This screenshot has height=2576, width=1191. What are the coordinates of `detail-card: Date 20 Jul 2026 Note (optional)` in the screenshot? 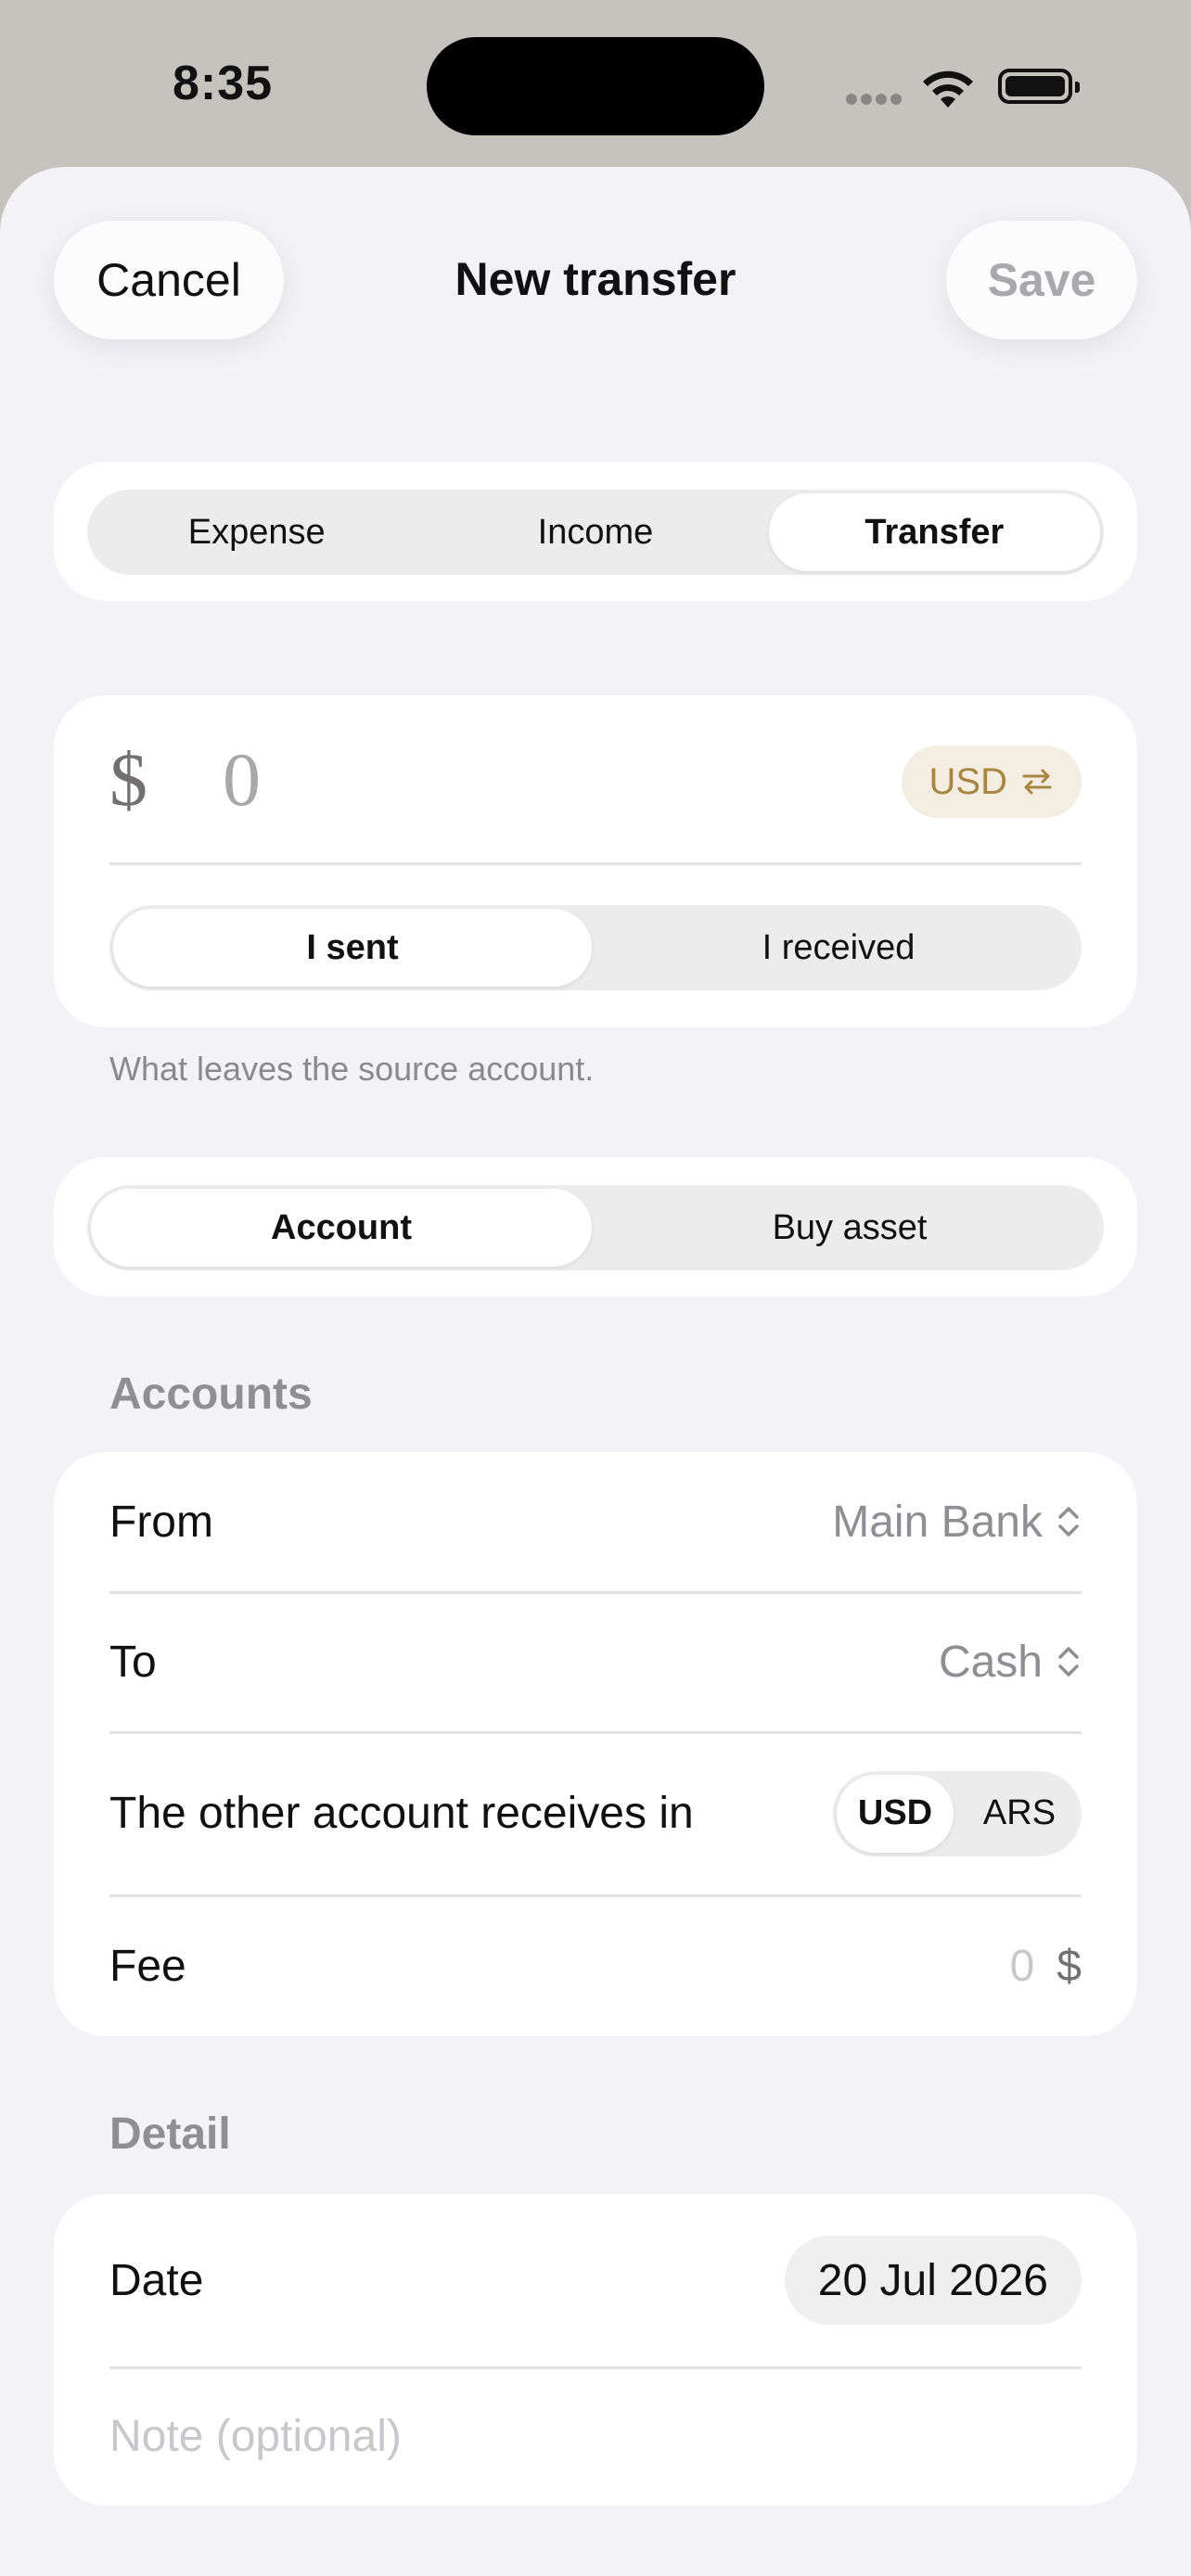 It's located at (595, 2350).